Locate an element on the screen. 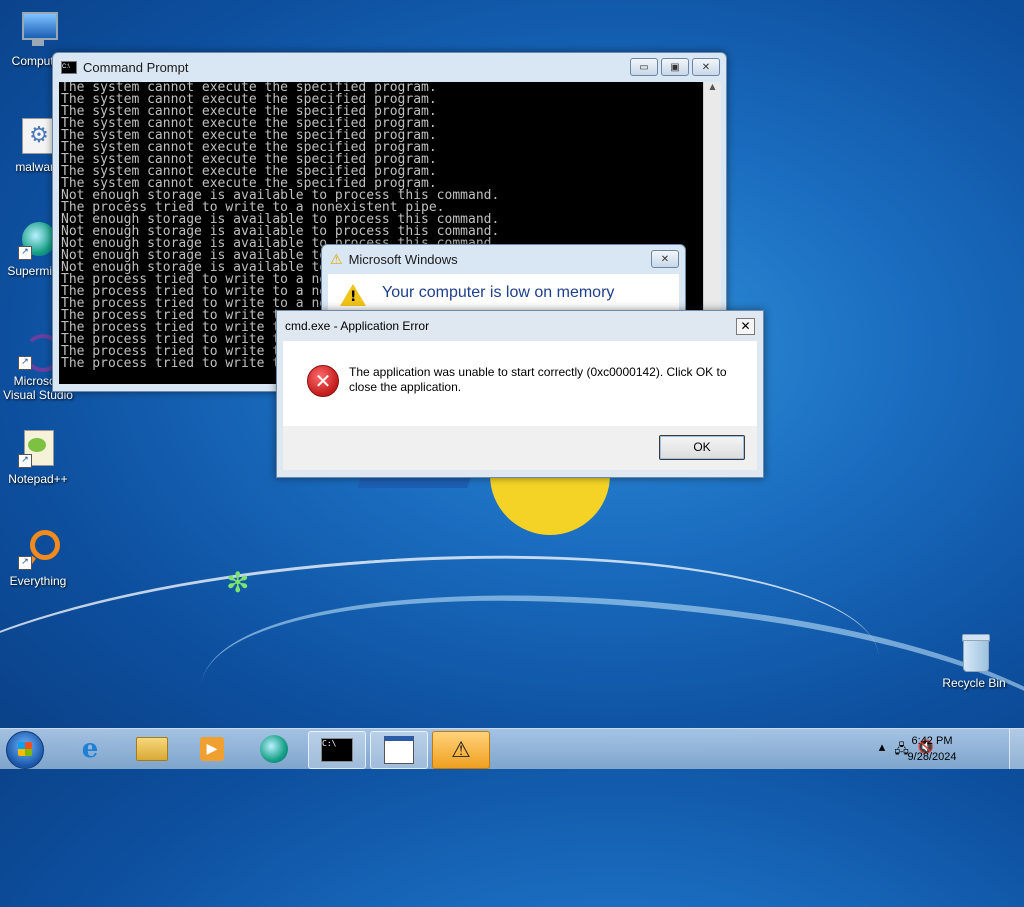 Image resolution: width=1024 pixels, height=907 pixels. taskbar-item-file-explorer is located at coordinates (152, 749).